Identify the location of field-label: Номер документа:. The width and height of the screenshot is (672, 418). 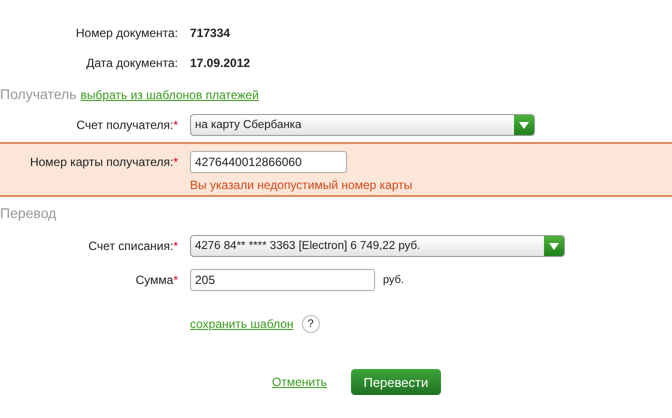
(126, 33).